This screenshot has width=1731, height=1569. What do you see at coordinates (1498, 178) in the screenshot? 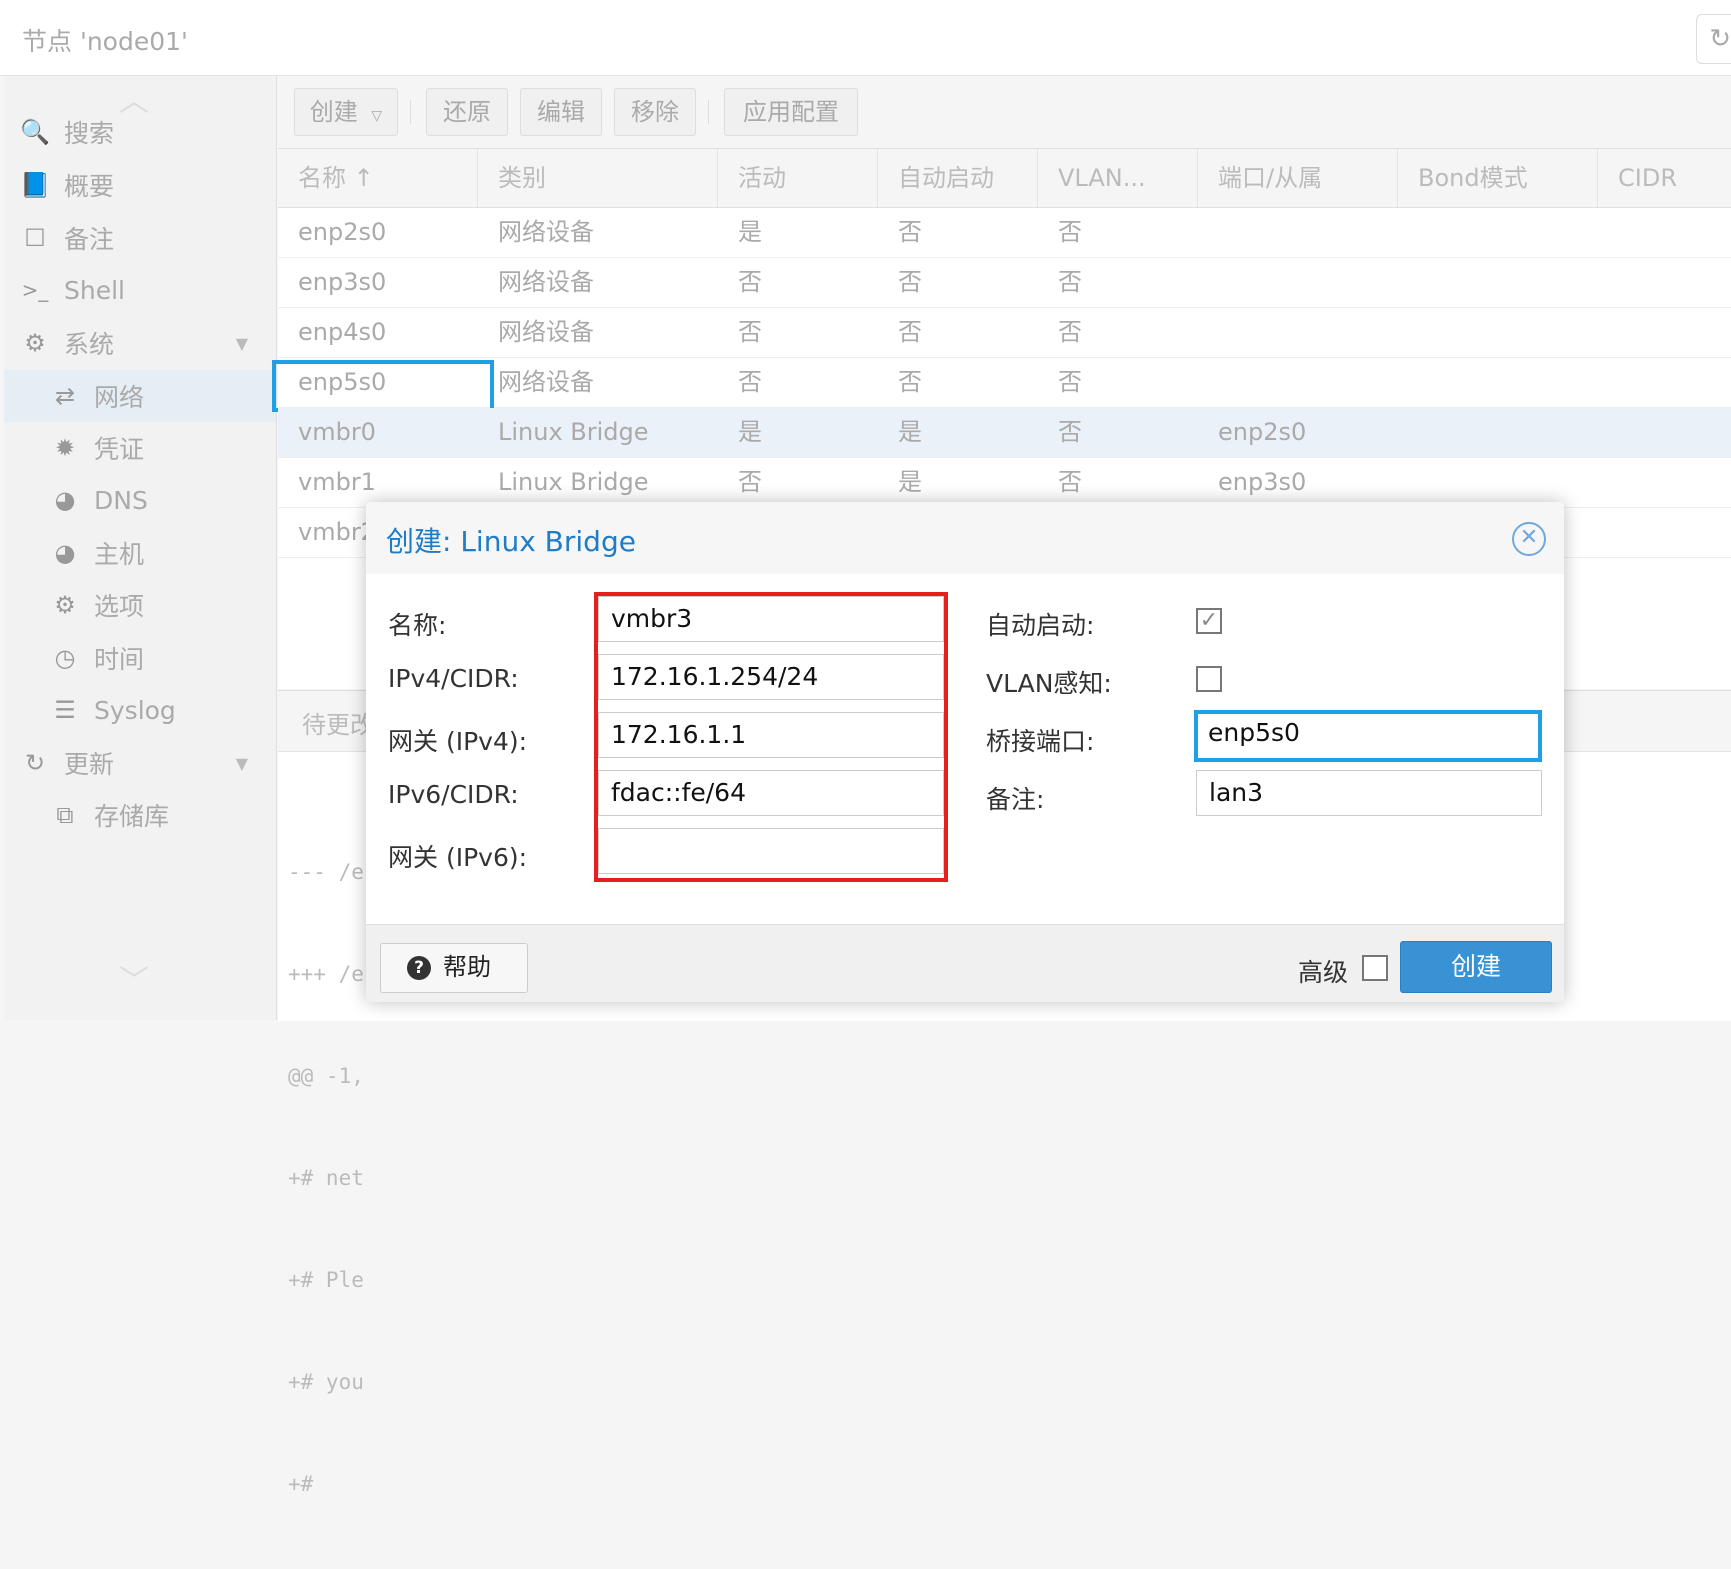
I see `column-bond-mode: Bond模式` at bounding box center [1498, 178].